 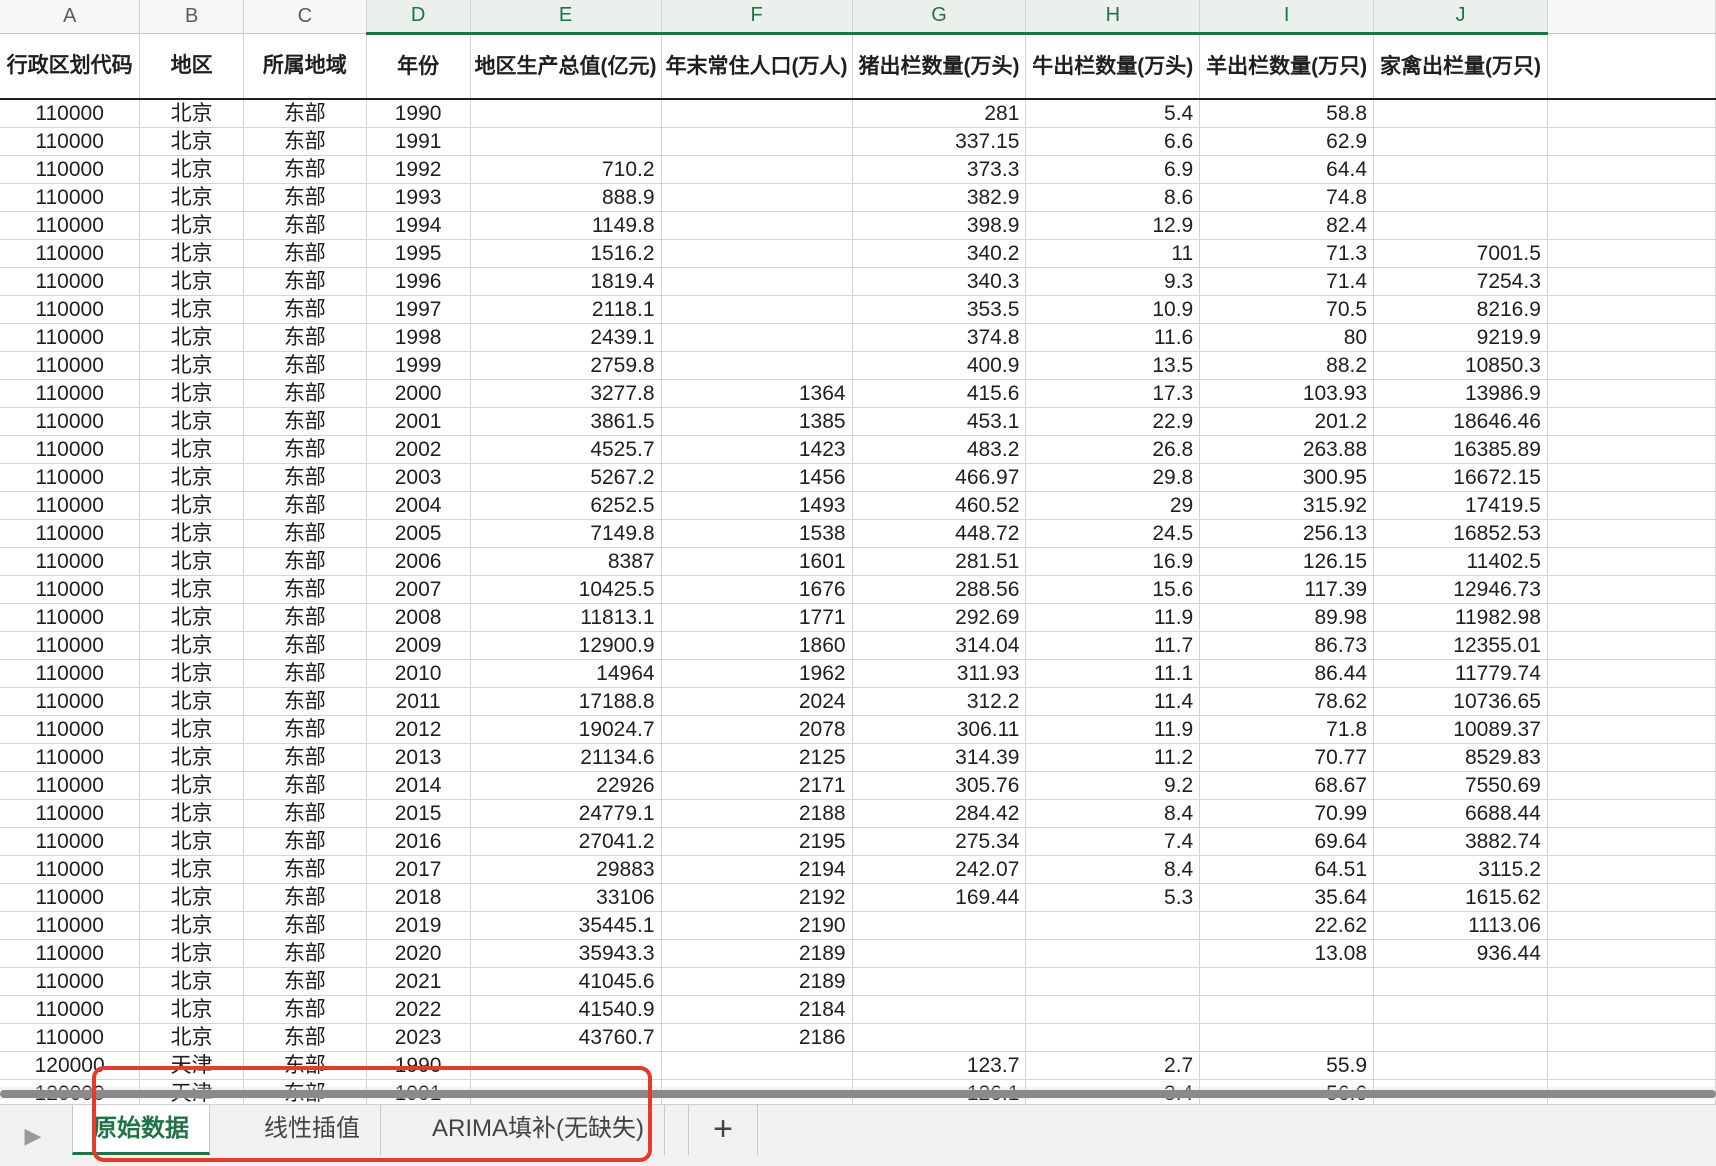 What do you see at coordinates (757, 17) in the screenshot?
I see `column-header-f: F` at bounding box center [757, 17].